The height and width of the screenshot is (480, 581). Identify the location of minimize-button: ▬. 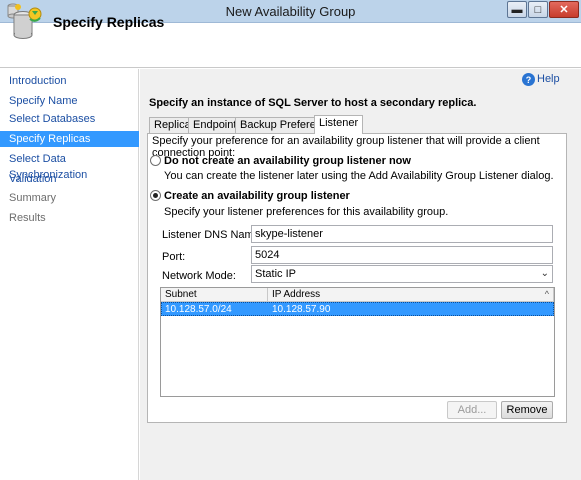
(517, 9).